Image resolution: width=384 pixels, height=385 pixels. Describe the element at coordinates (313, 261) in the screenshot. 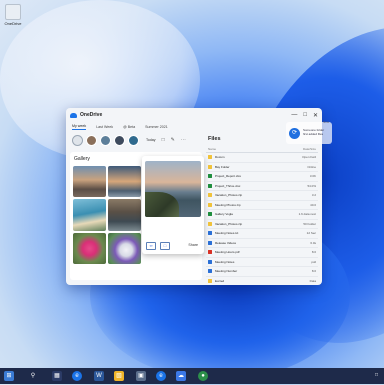

I see `file-size: poll` at that location.